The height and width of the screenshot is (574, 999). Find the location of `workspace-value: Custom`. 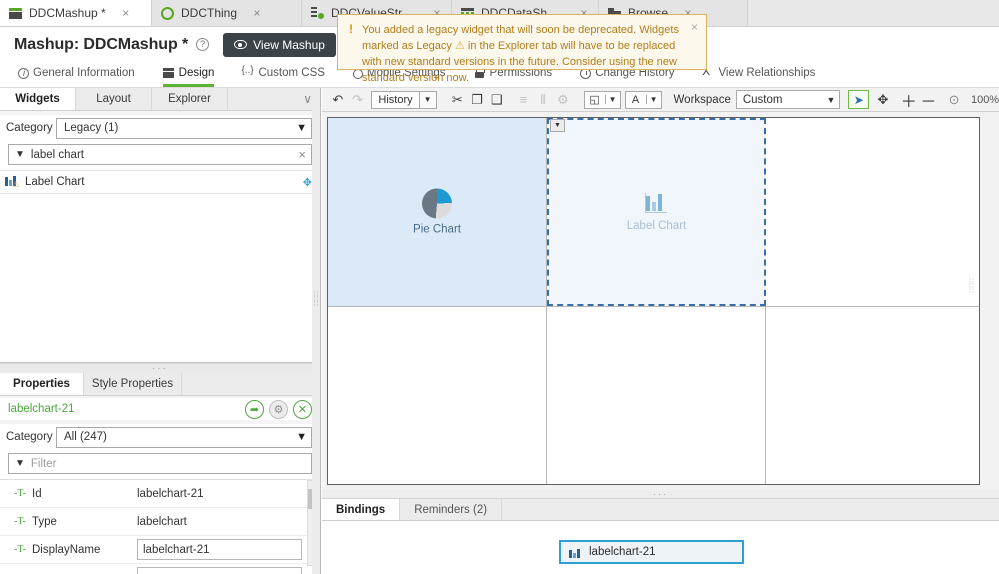

workspace-value: Custom is located at coordinates (762, 99).